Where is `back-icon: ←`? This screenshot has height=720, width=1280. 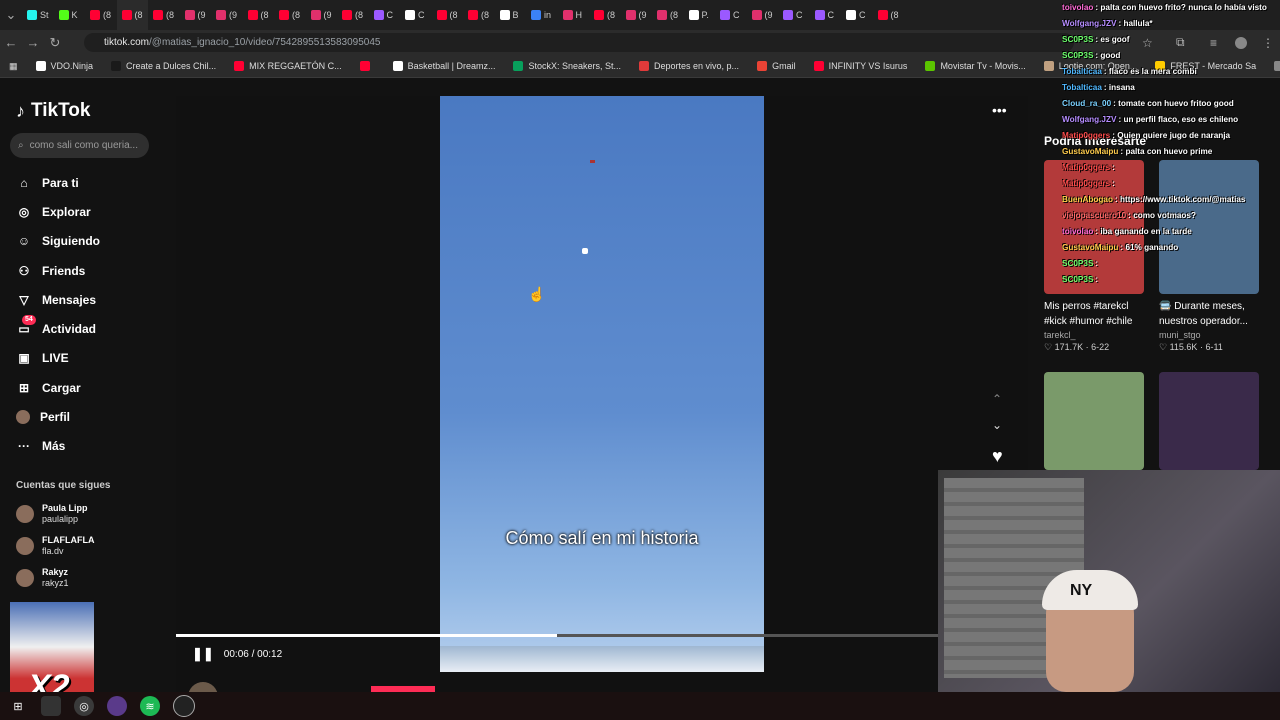 back-icon: ← is located at coordinates (11, 42).